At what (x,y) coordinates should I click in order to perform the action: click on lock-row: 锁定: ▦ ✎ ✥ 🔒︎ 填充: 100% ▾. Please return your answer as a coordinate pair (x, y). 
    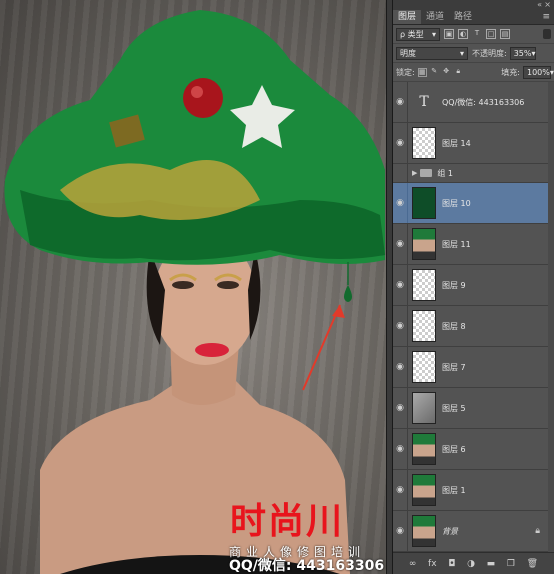
    Looking at the image, I should click on (473, 72).